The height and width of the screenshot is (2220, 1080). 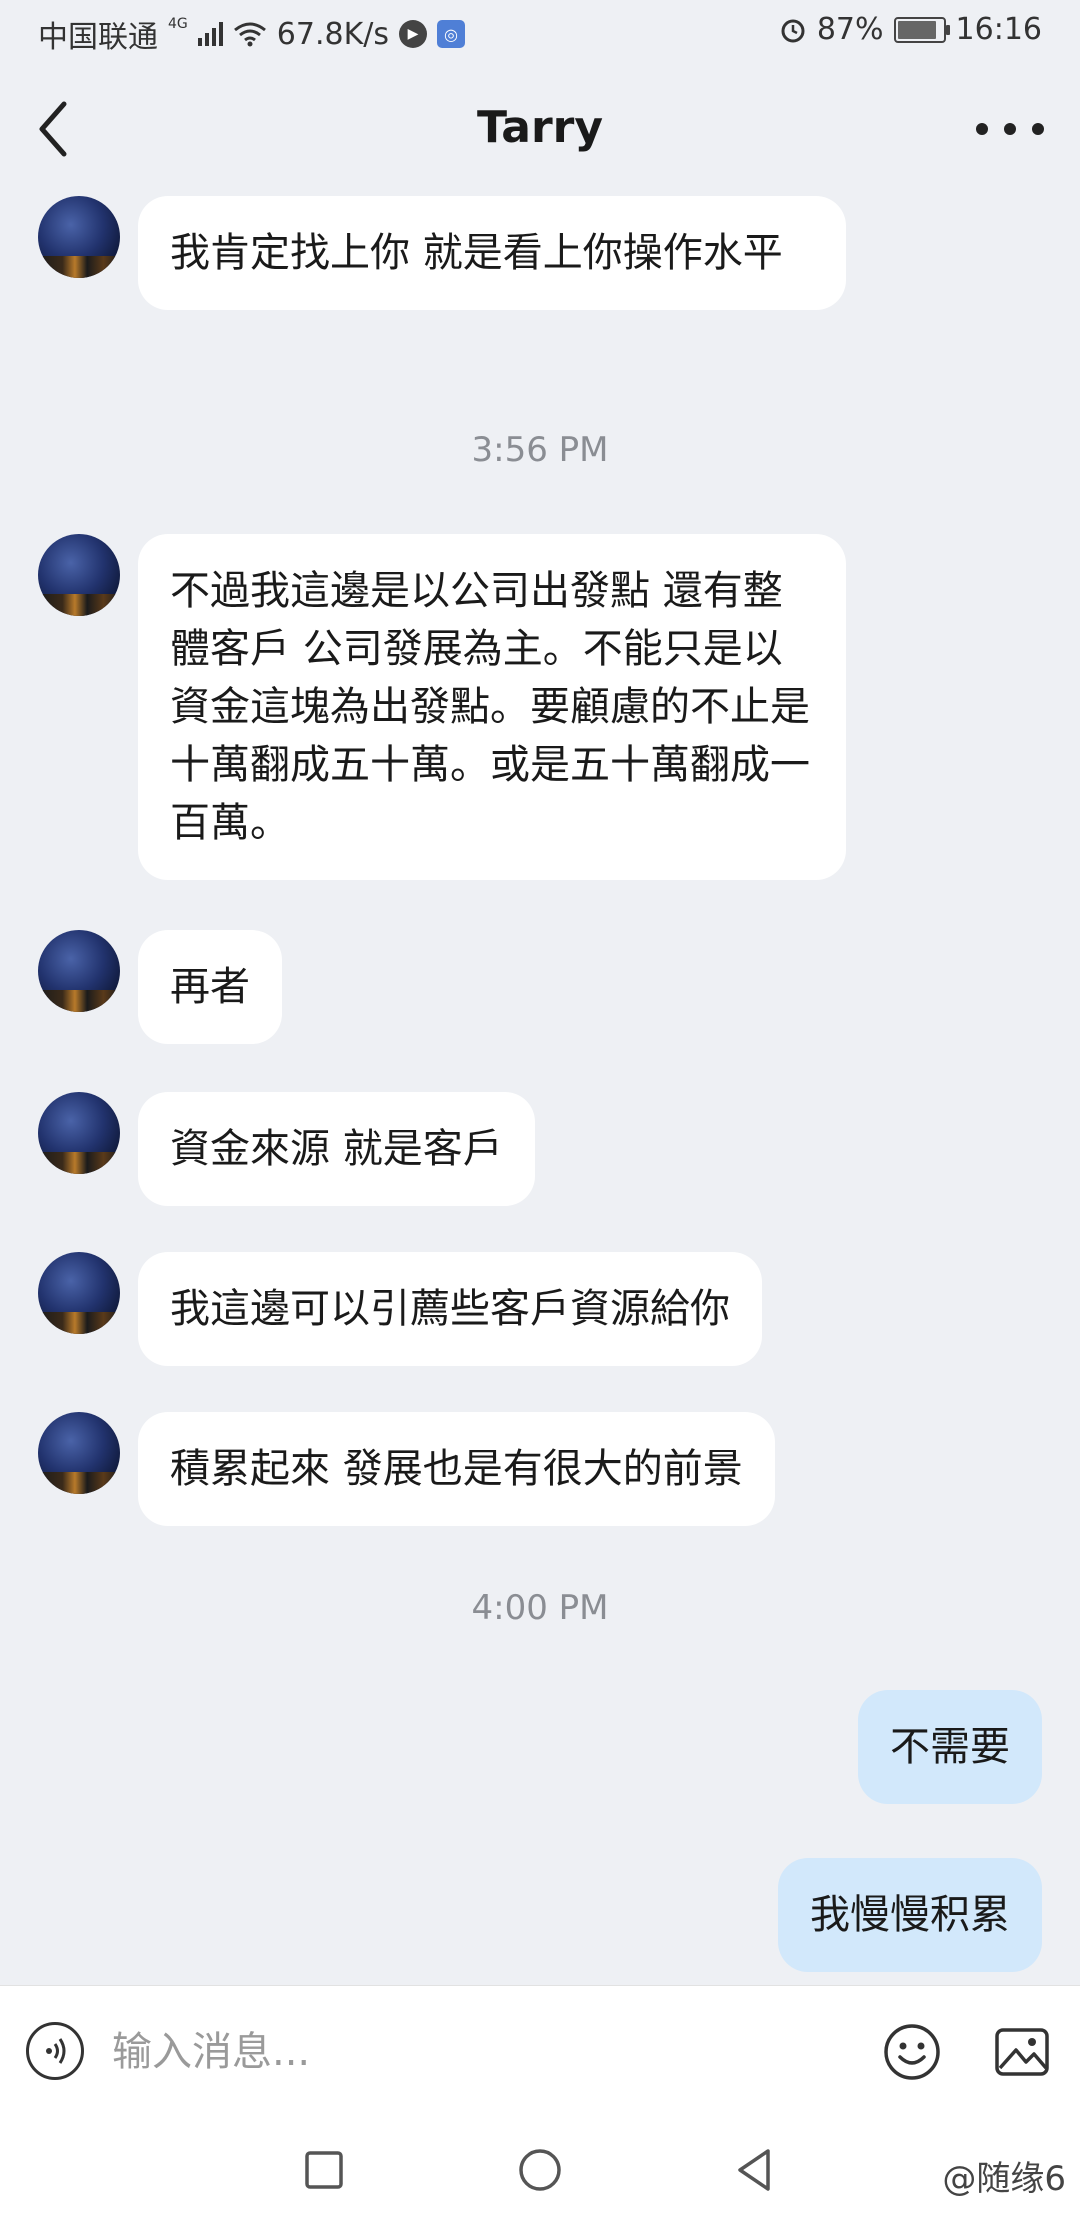 I want to click on message-bubble-incoming: 我這邊可以引薦些客戶資源給你, so click(x=450, y=1309).